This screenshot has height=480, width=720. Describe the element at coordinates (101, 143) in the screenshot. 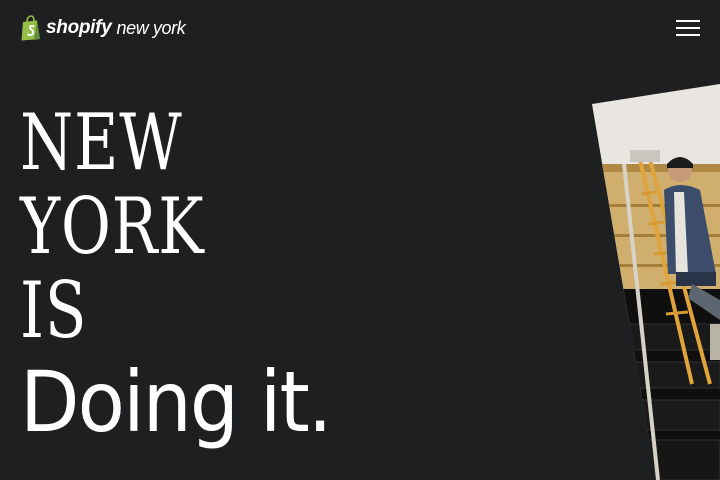

I see `hero-line-new: NEW` at that location.